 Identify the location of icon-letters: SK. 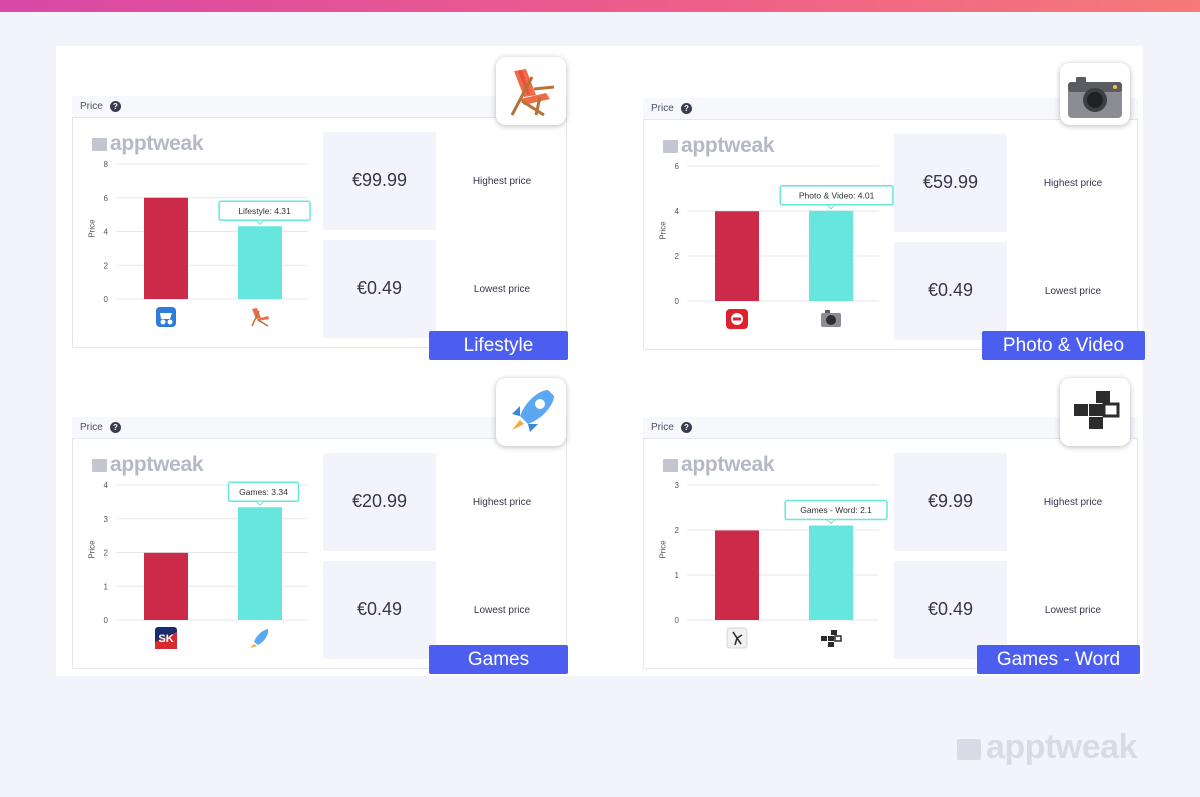
(165, 639).